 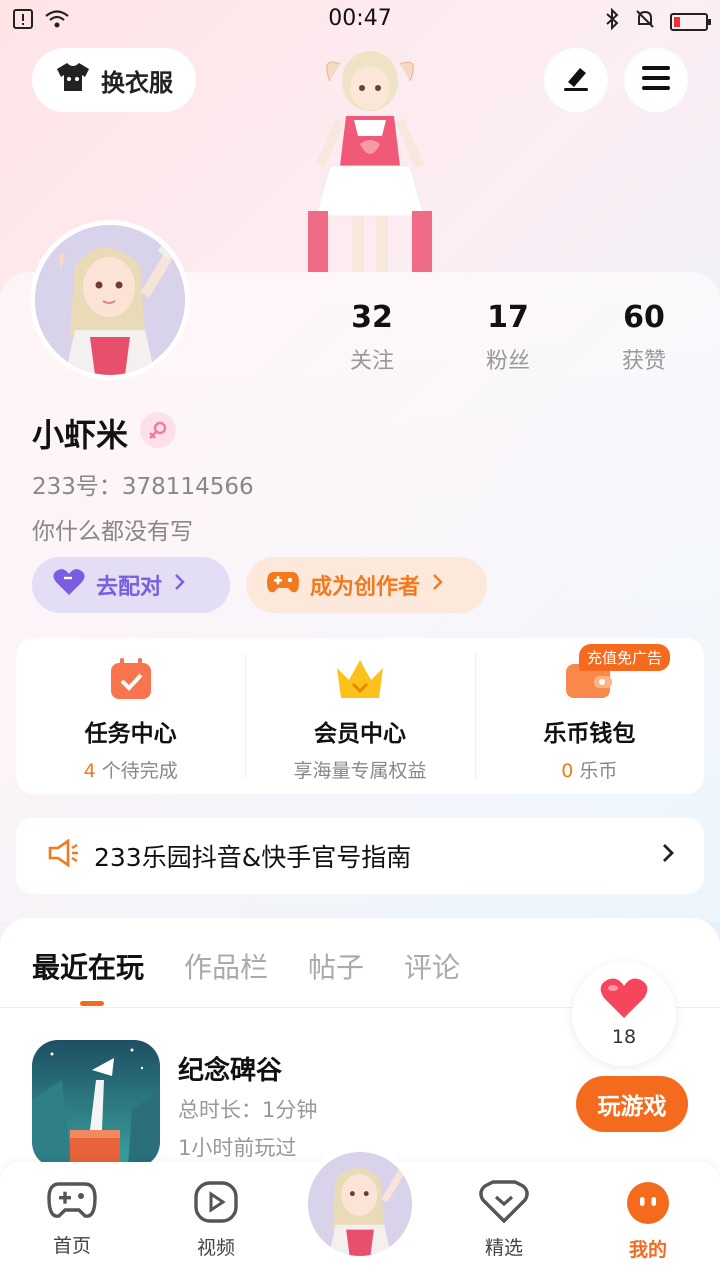 I want to click on coin-wallet-title: 乐币钱包, so click(x=589, y=734).